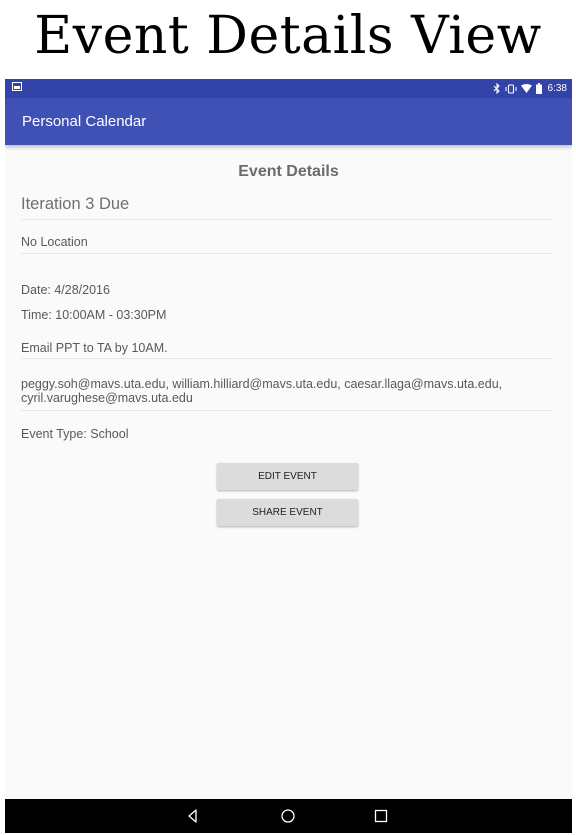  I want to click on wifi-icon, so click(526, 88).